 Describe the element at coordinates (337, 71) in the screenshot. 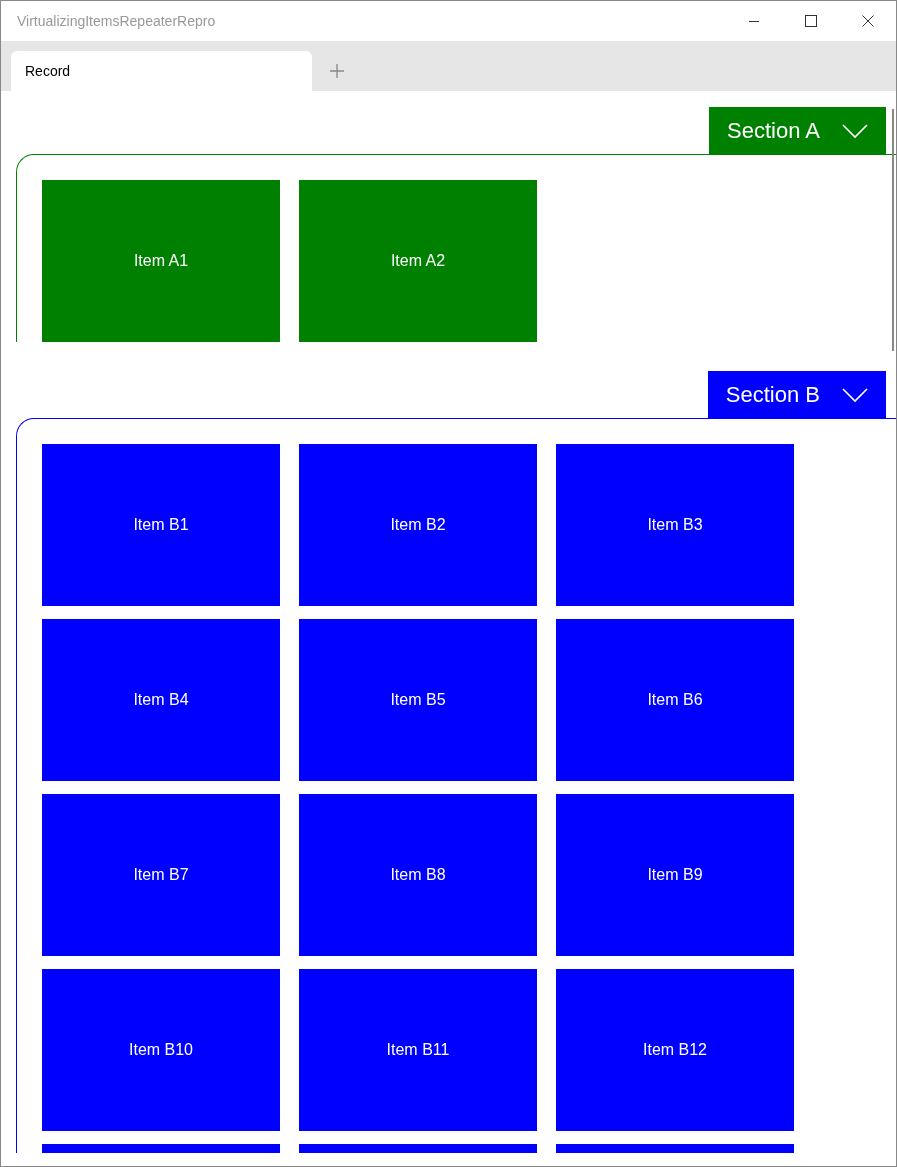

I see `plus-icon` at that location.